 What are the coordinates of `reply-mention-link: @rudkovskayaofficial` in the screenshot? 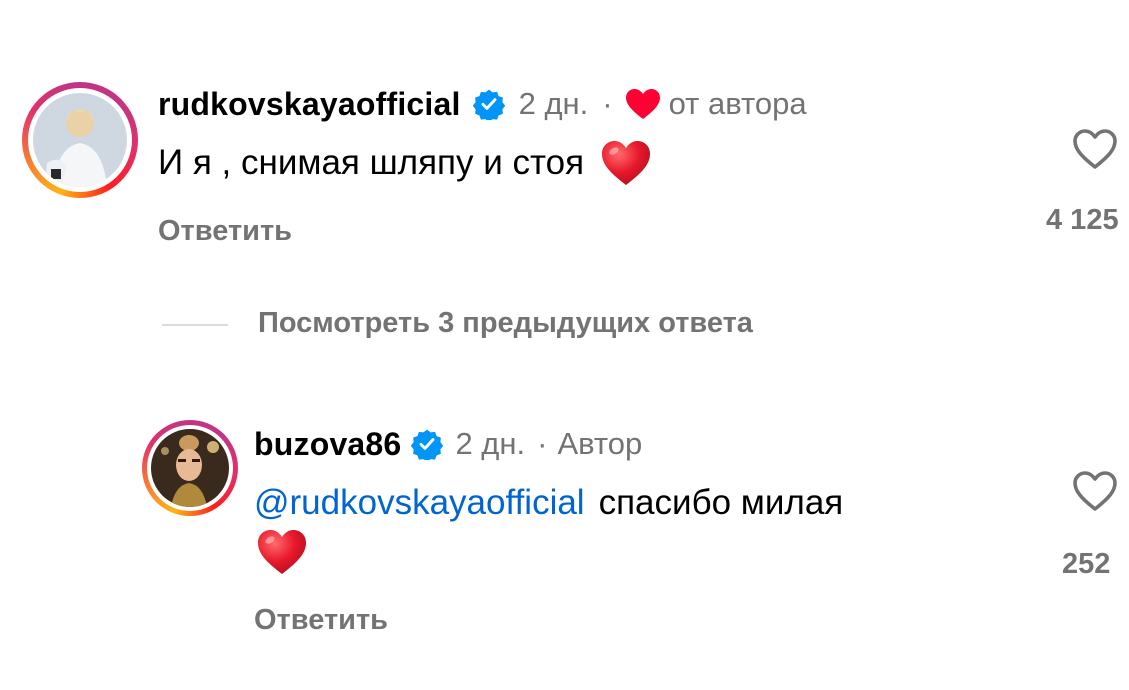 It's located at (419, 503).